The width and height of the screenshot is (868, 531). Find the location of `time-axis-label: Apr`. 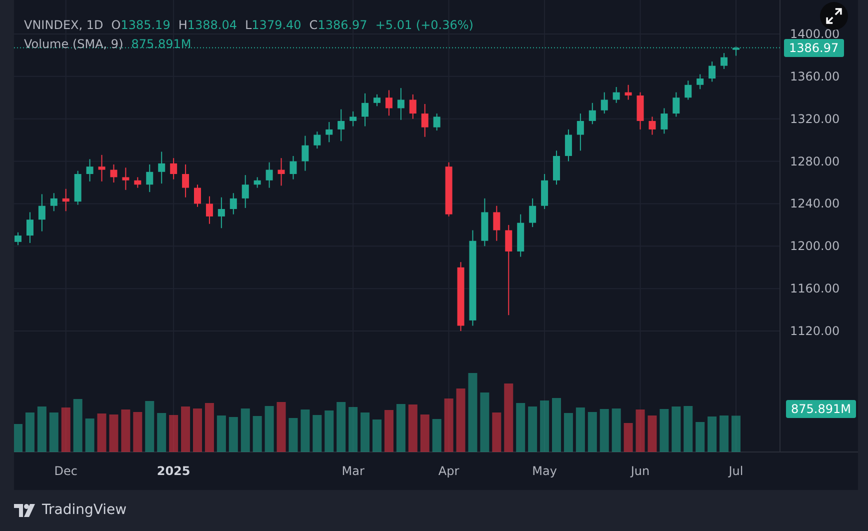

time-axis-label: Apr is located at coordinates (449, 471).